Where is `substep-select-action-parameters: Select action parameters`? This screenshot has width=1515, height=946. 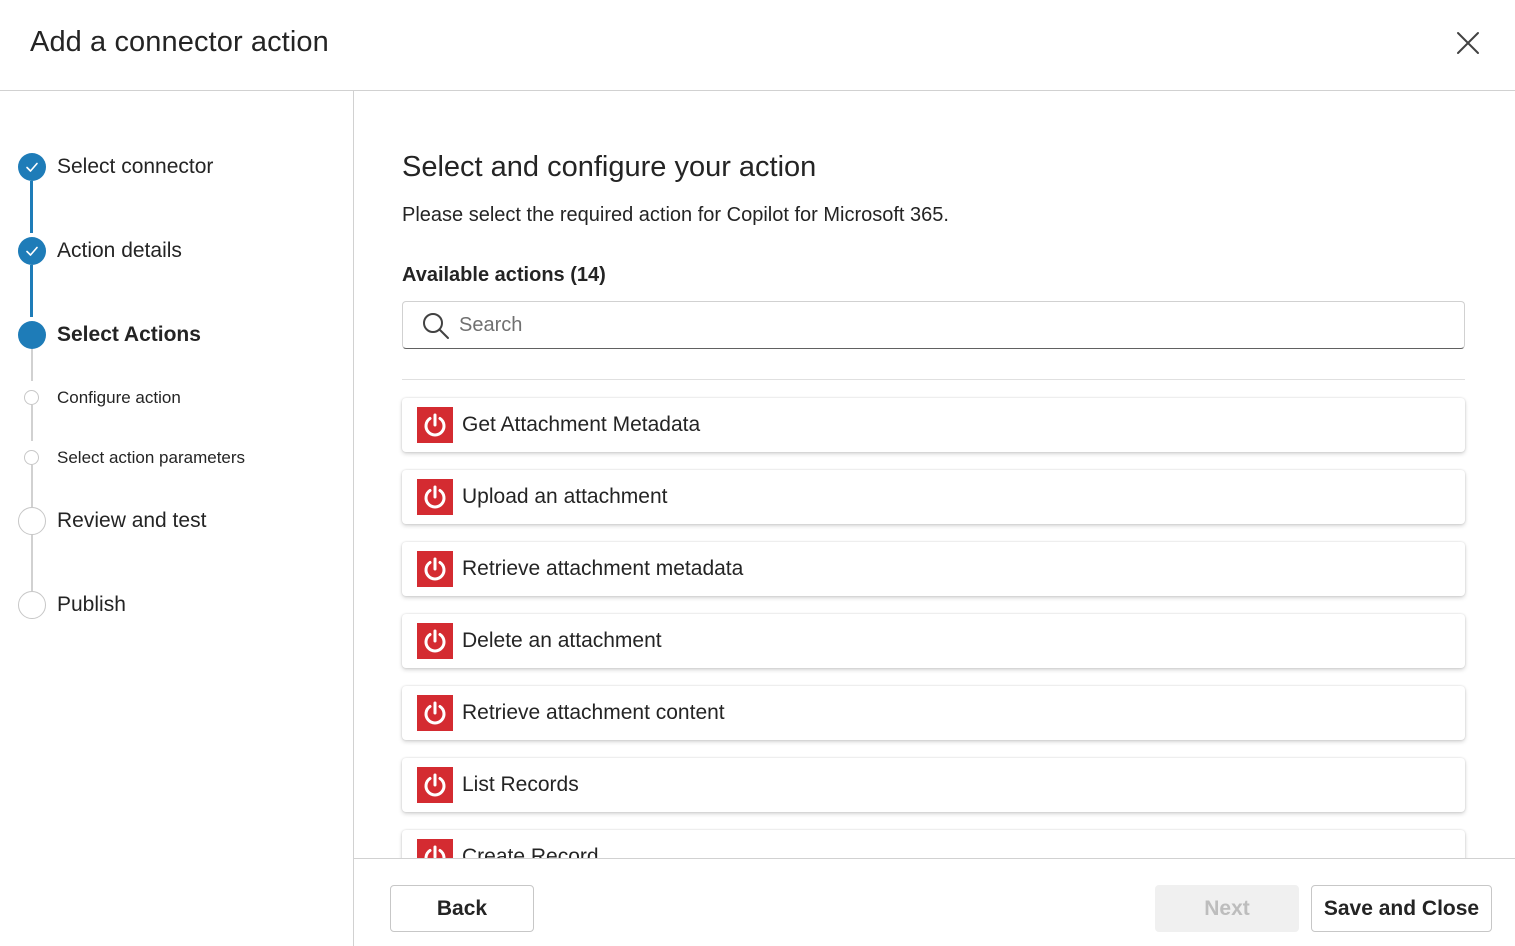 substep-select-action-parameters: Select action parameters is located at coordinates (151, 457).